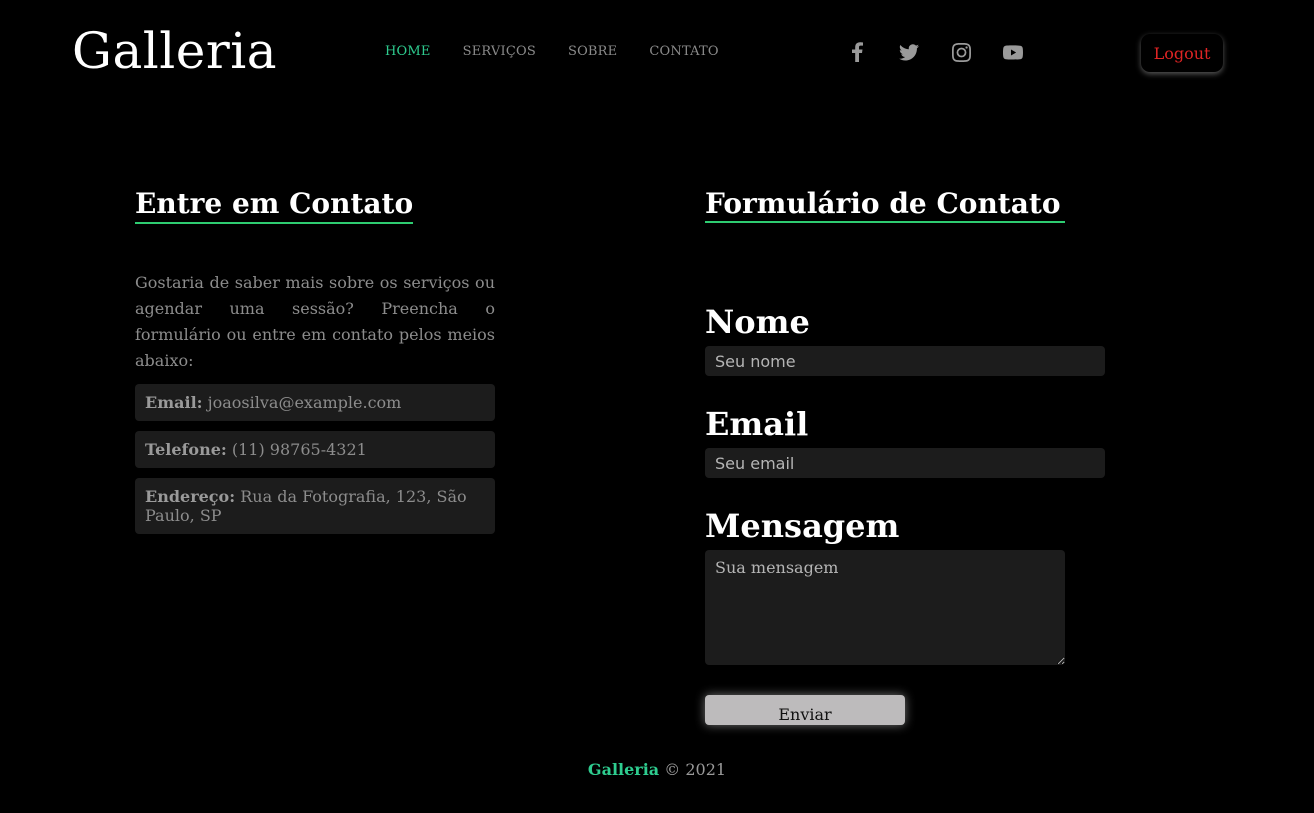 The width and height of the screenshot is (1314, 813). I want to click on nav-item-servicos: SERVIÇOS, so click(499, 51).